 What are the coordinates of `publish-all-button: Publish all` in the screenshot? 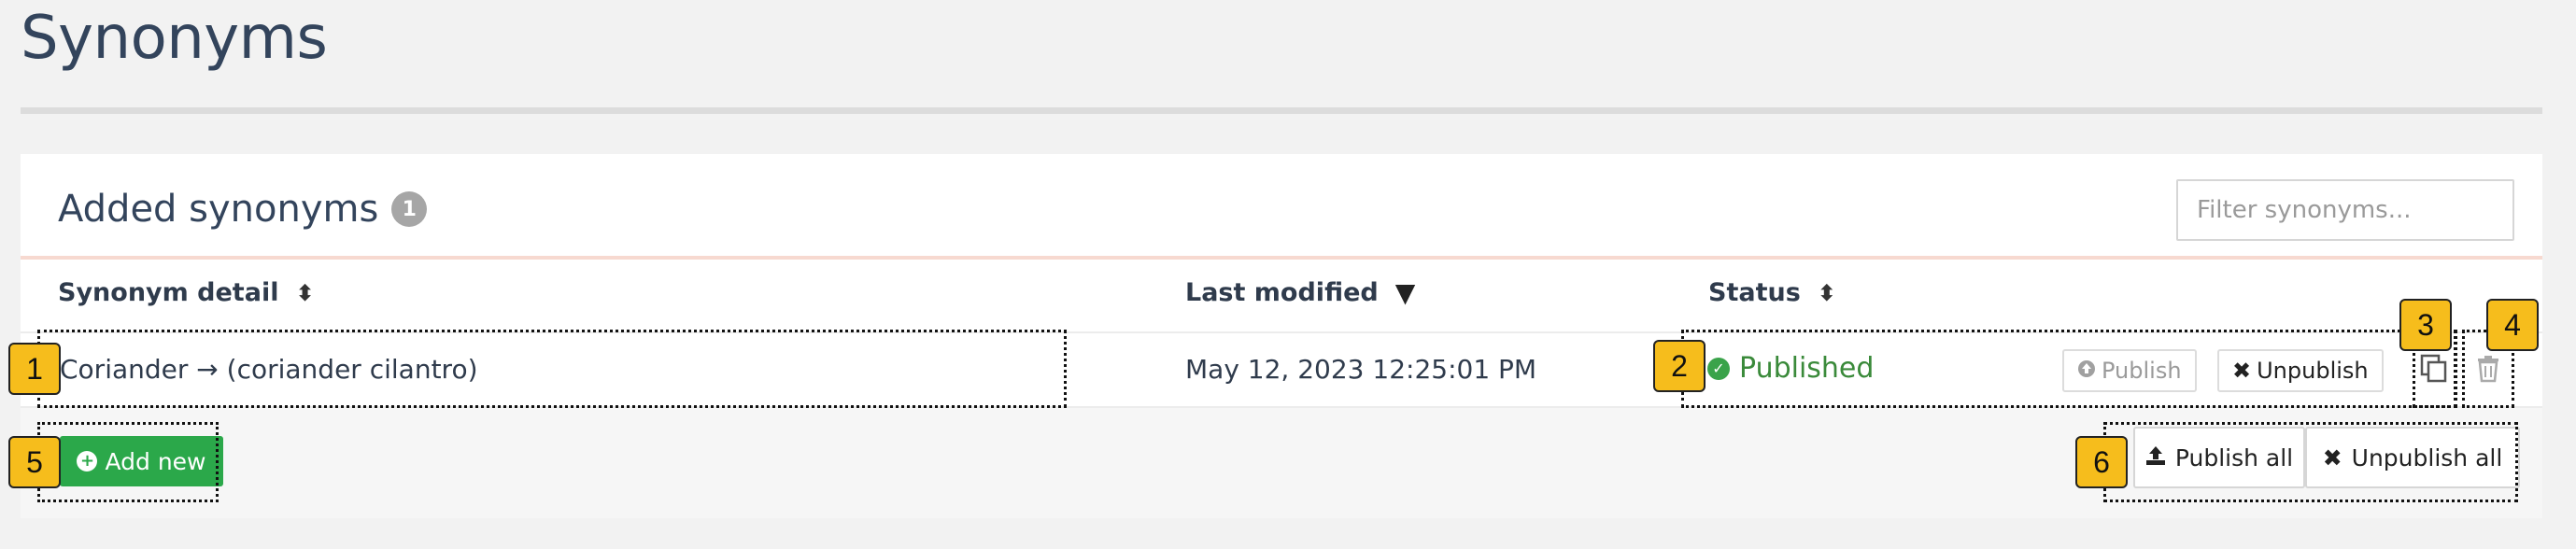 It's located at (2219, 458).